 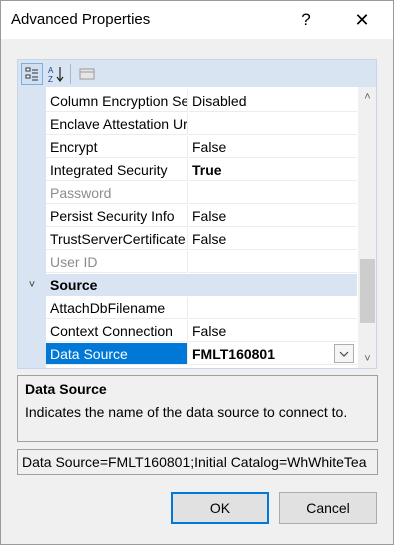 I want to click on ok-button: OK, so click(x=220, y=508).